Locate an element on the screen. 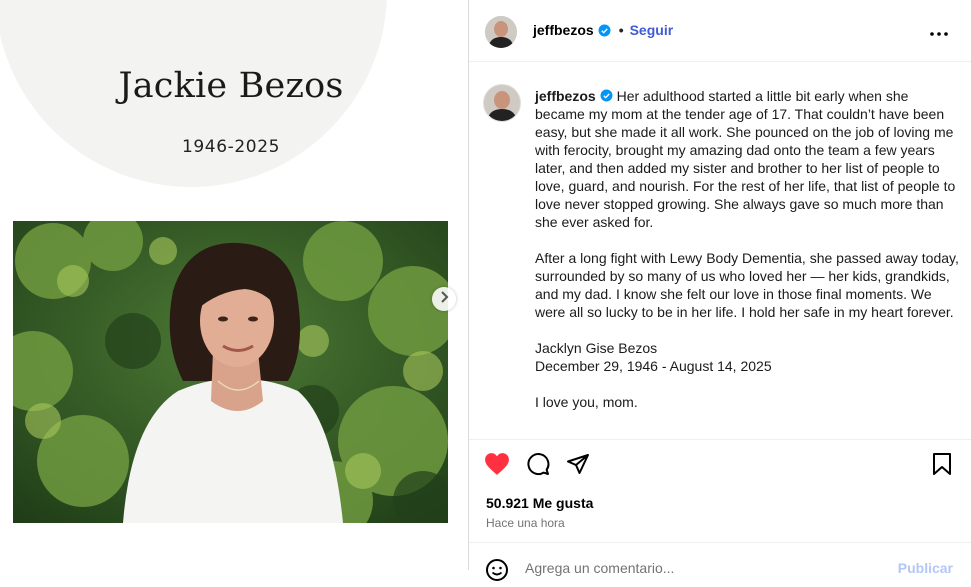 The width and height of the screenshot is (971, 587). comment-icon is located at coordinates (538, 466).